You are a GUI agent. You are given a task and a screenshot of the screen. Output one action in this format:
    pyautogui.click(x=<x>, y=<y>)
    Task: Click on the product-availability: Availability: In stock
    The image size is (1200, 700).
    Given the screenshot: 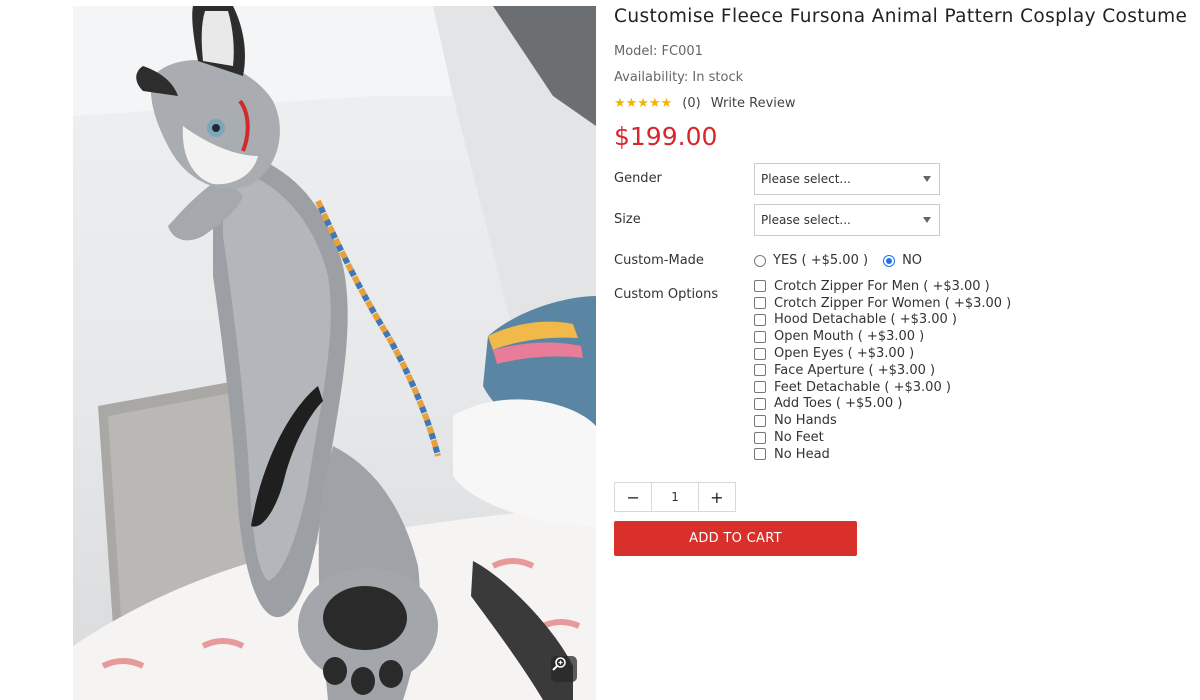 What is the action you would take?
    pyautogui.click(x=679, y=77)
    